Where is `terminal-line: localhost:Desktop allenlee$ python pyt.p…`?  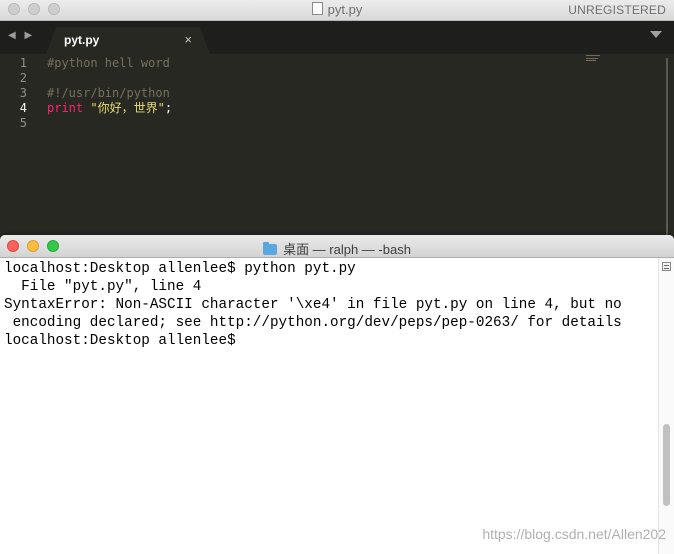
terminal-line: localhost:Desktop allenlee$ python pyt.p… is located at coordinates (180, 269).